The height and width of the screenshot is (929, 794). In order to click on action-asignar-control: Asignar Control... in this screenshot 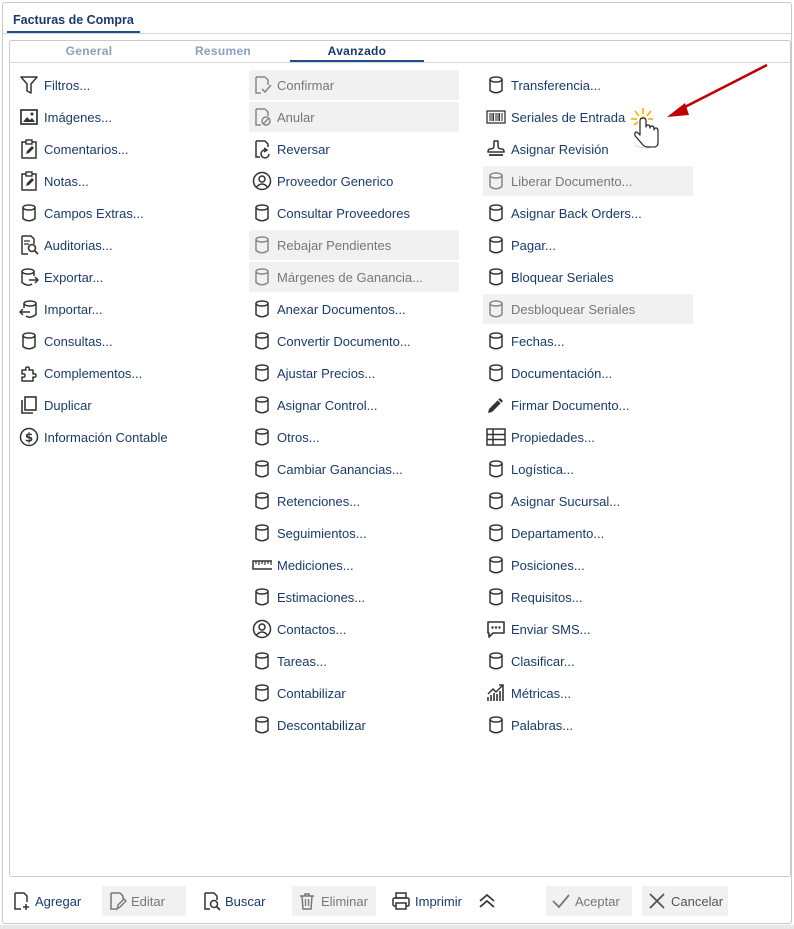, I will do `click(354, 405)`.